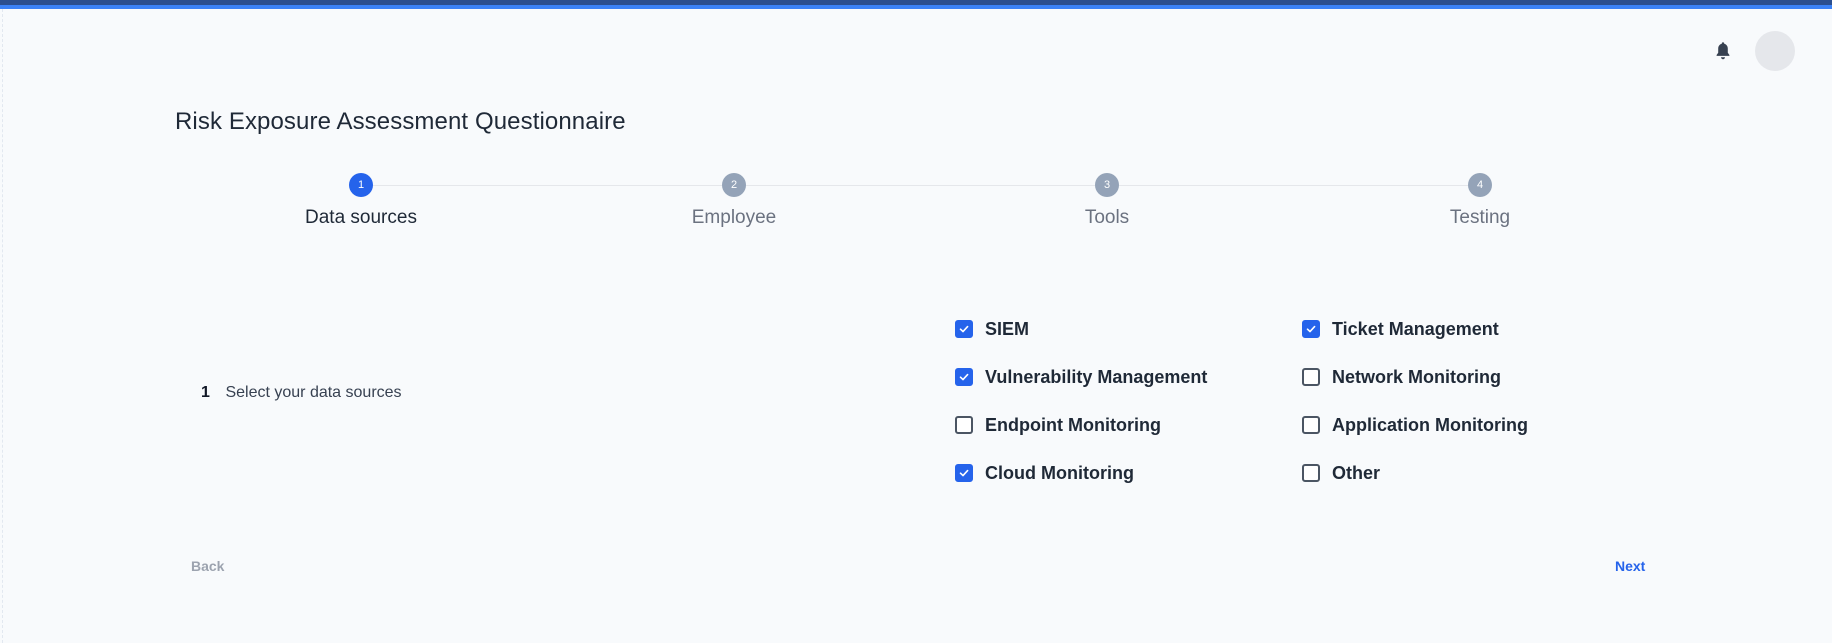  What do you see at coordinates (916, 7) in the screenshot?
I see `top-bar-accent` at bounding box center [916, 7].